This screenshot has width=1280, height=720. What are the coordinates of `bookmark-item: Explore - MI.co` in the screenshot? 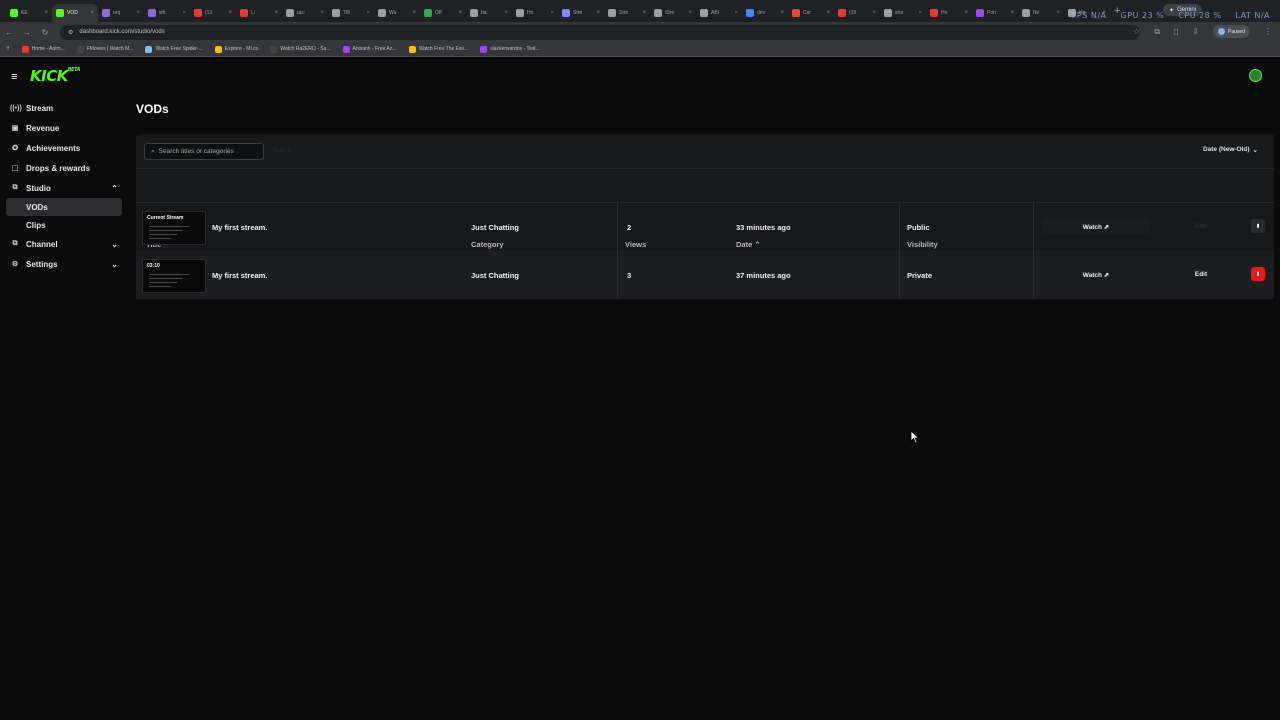 It's located at (236, 49).